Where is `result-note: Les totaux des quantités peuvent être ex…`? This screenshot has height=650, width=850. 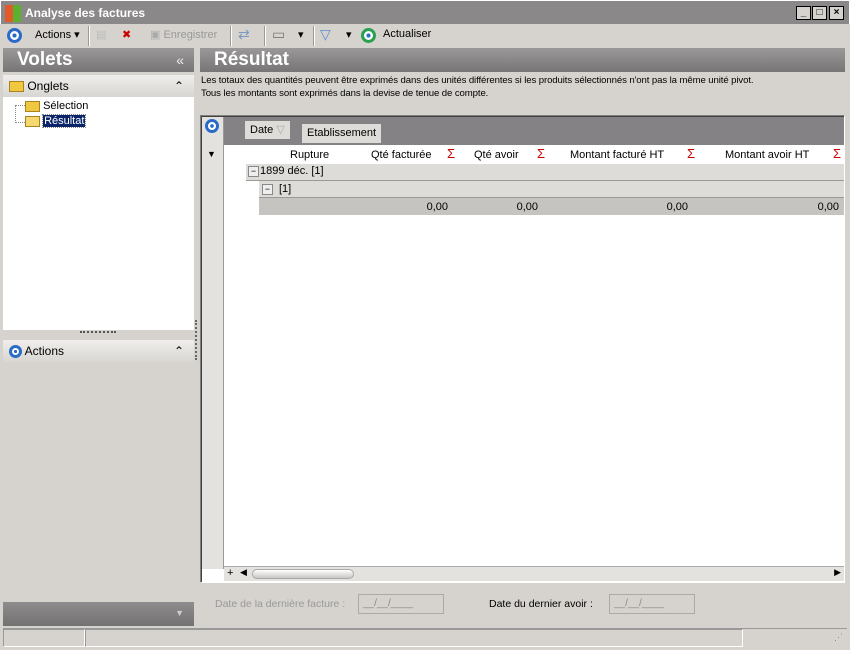
result-note: Les totaux des quantités peuvent être ex… is located at coordinates (523, 87).